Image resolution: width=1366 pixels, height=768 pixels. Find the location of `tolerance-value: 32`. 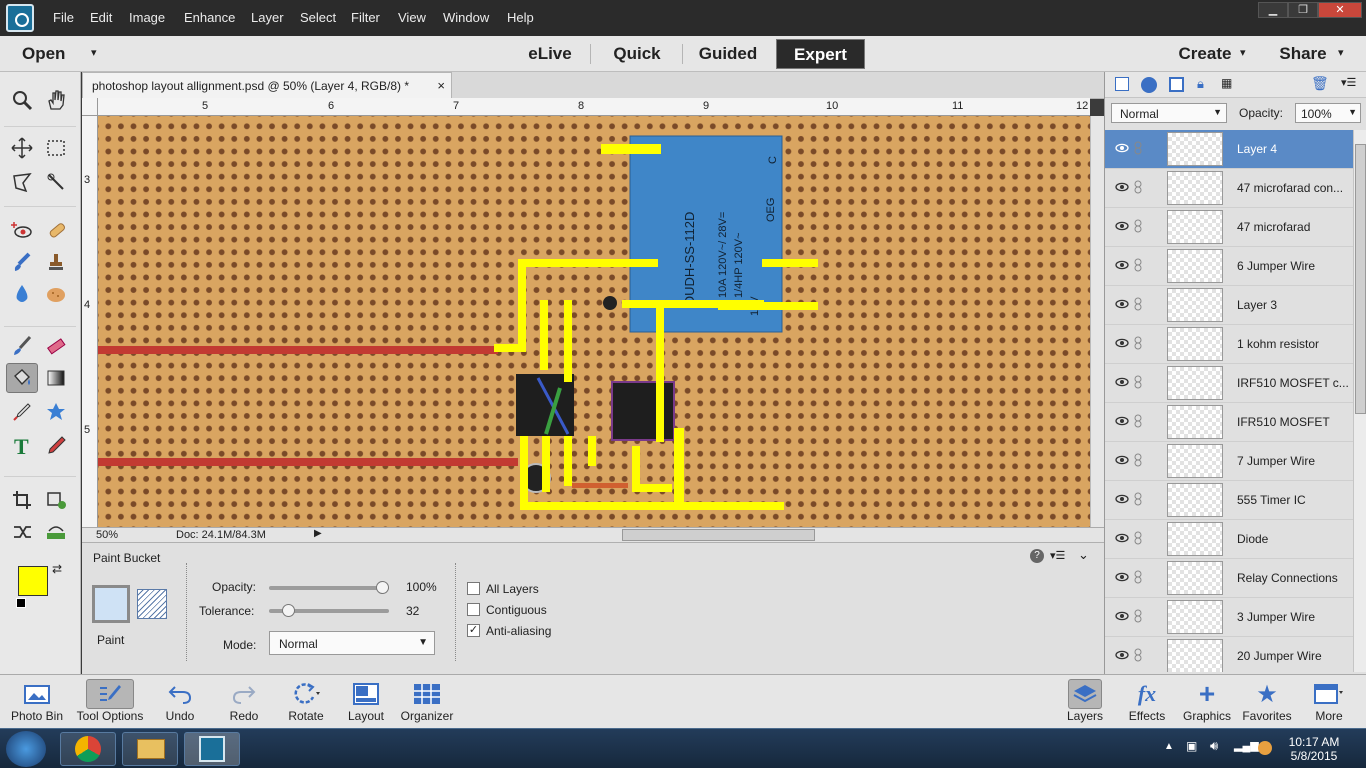

tolerance-value: 32 is located at coordinates (412, 611).